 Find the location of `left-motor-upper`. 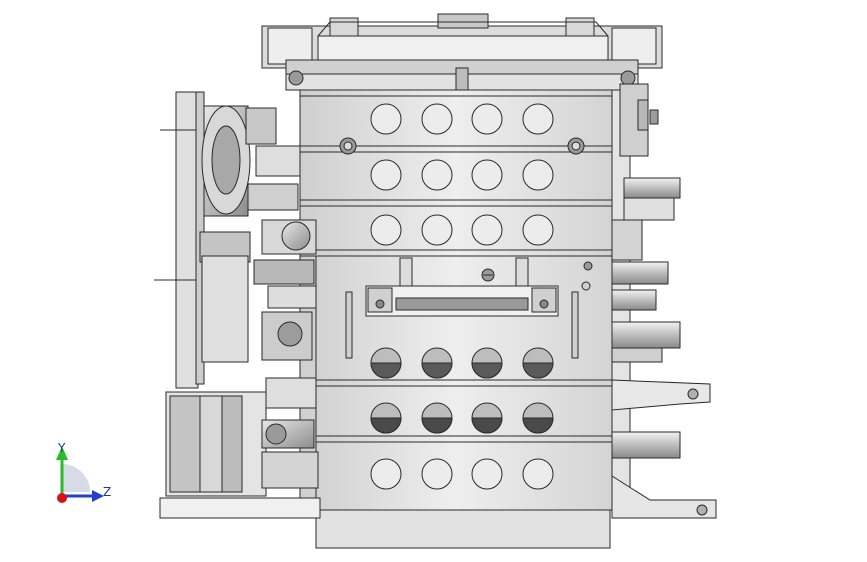

left-motor-upper is located at coordinates (251, 161).